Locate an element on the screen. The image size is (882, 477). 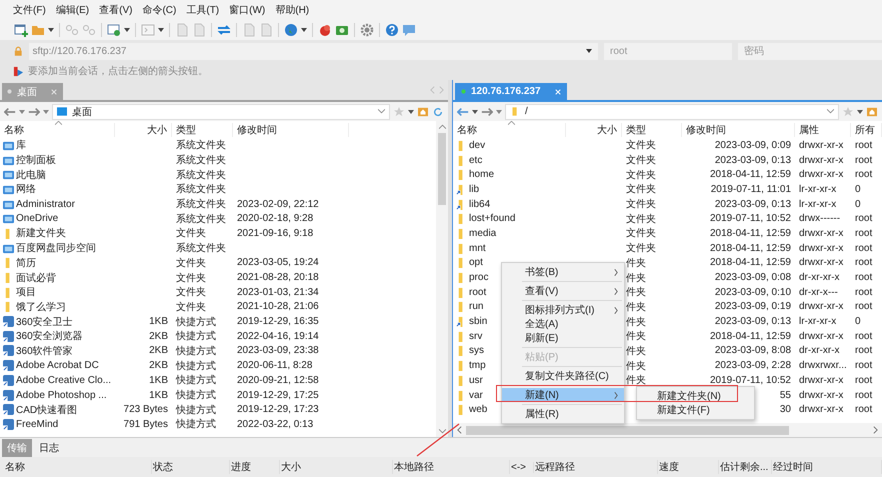
file-name: 面试必背 is located at coordinates (36, 277).